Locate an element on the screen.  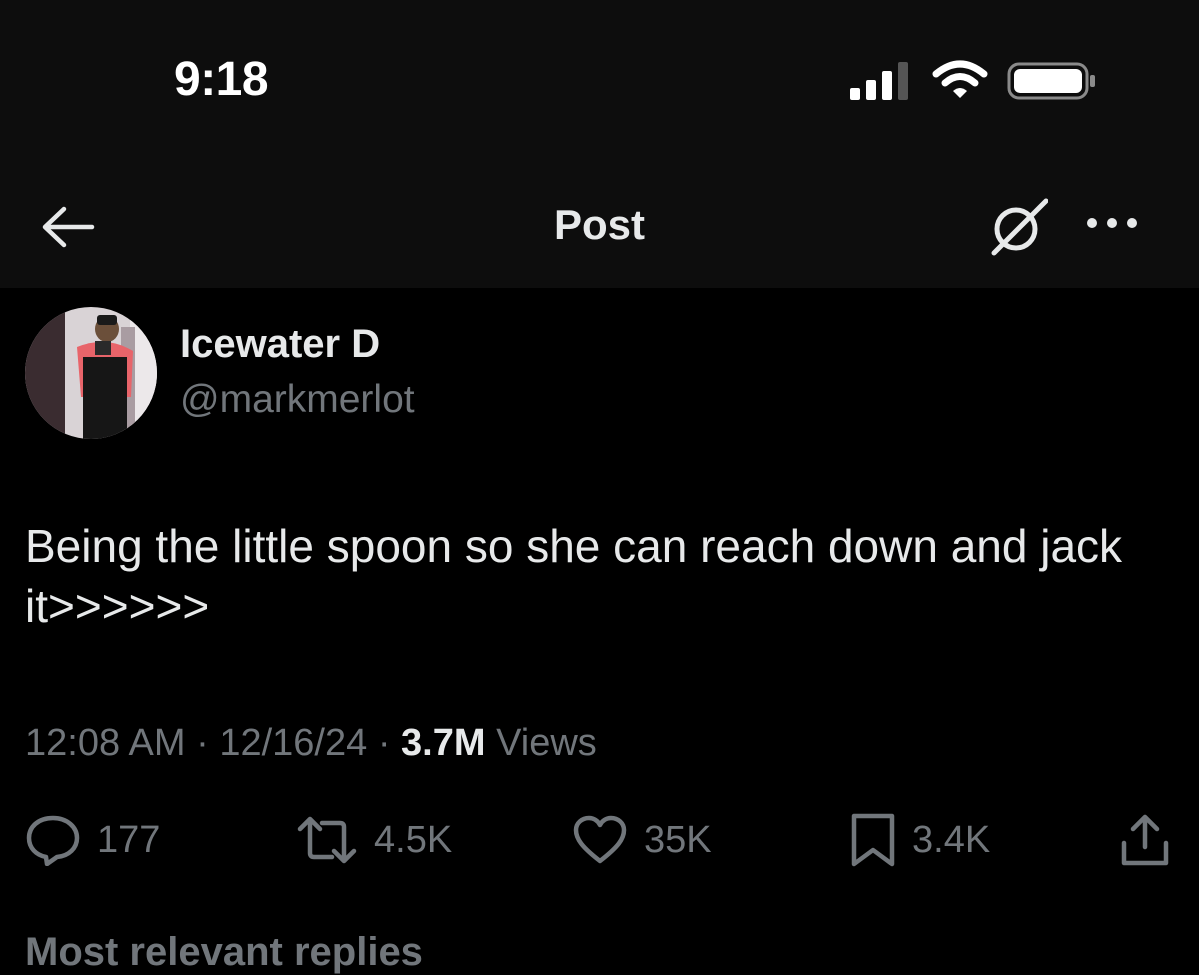
repost-button: 4.5K is located at coordinates (374, 840).